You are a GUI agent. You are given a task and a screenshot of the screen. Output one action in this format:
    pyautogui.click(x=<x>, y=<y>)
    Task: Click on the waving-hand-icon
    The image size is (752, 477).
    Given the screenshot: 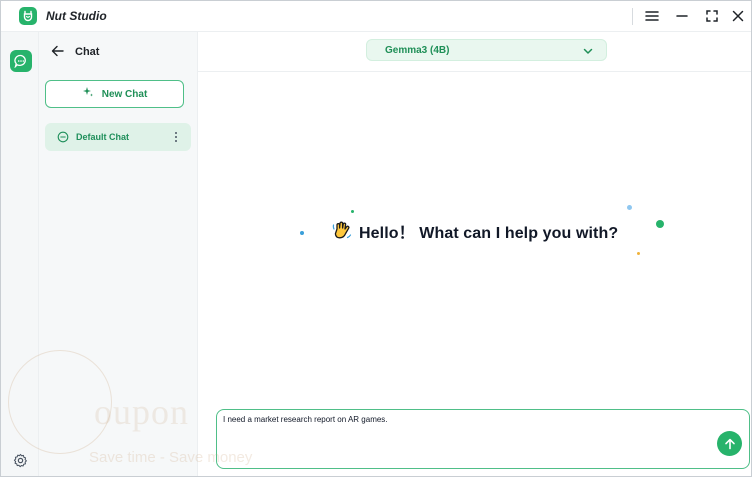 What is the action you would take?
    pyautogui.click(x=342, y=230)
    